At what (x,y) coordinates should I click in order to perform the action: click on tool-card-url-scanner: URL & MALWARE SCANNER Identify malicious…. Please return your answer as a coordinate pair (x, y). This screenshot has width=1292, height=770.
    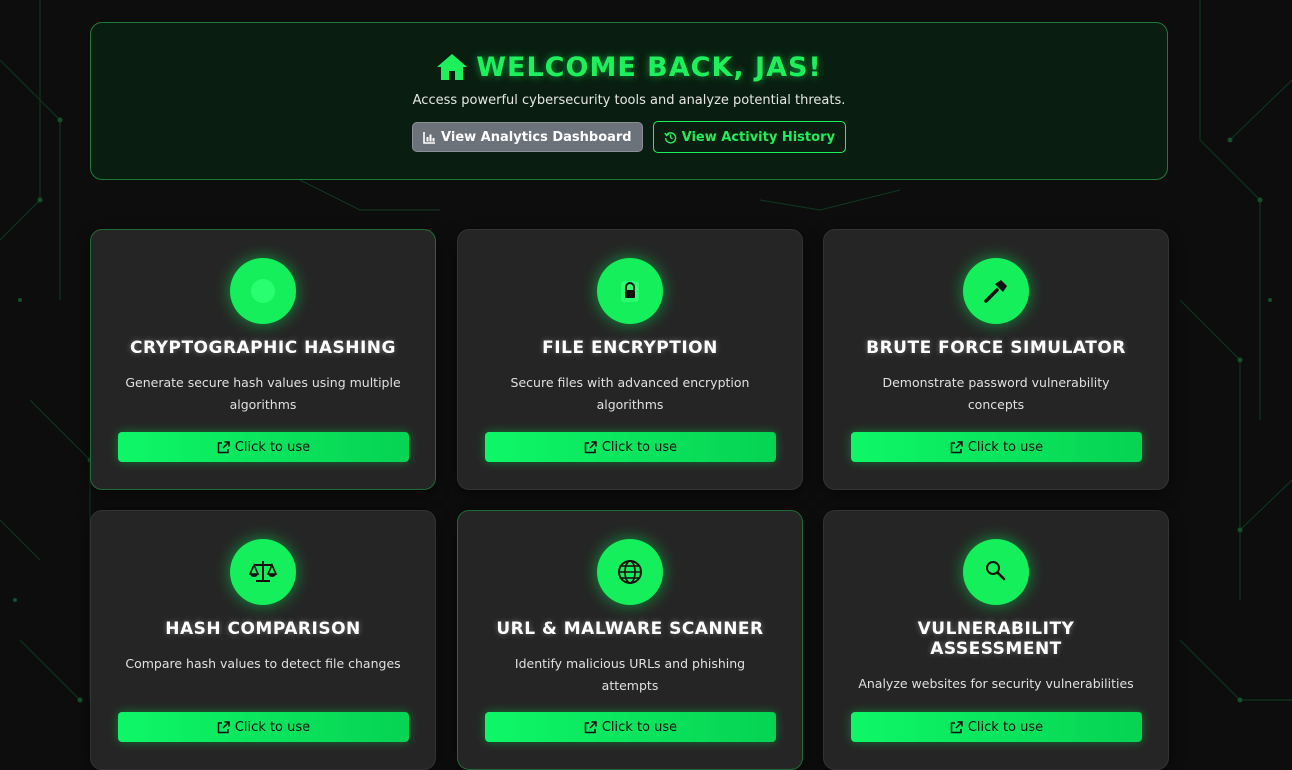
    Looking at the image, I should click on (630, 640).